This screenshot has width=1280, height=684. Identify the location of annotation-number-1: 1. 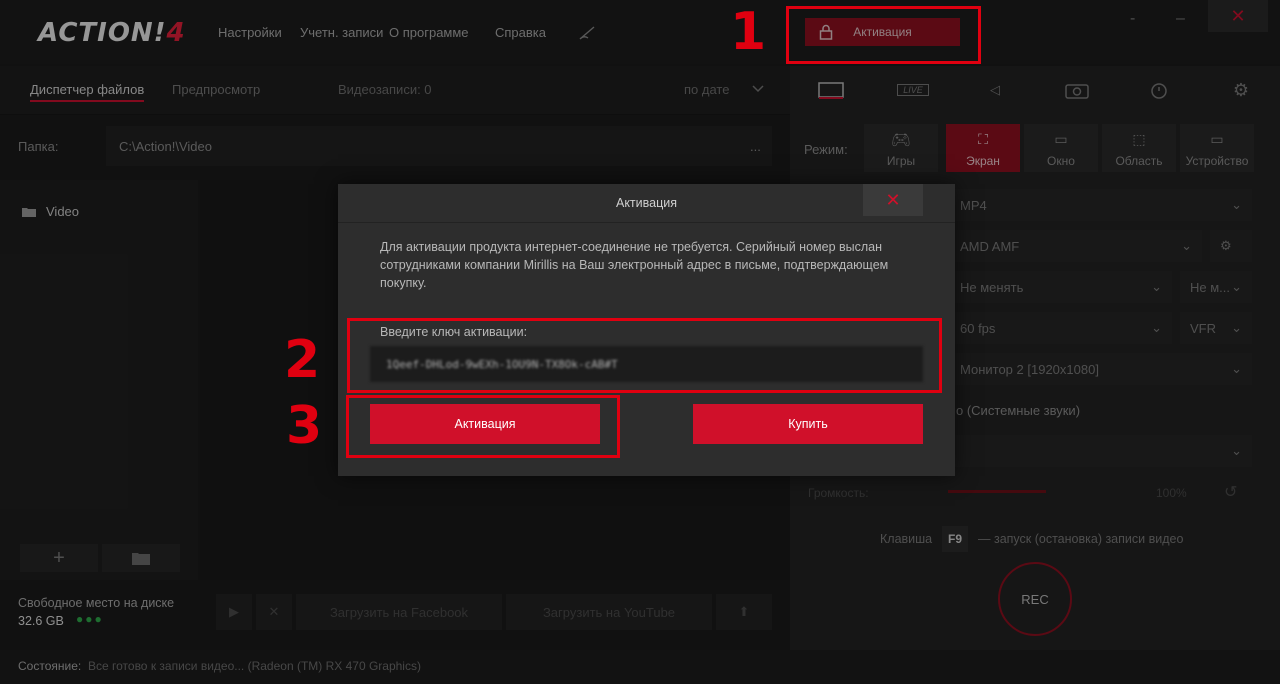
(748, 32).